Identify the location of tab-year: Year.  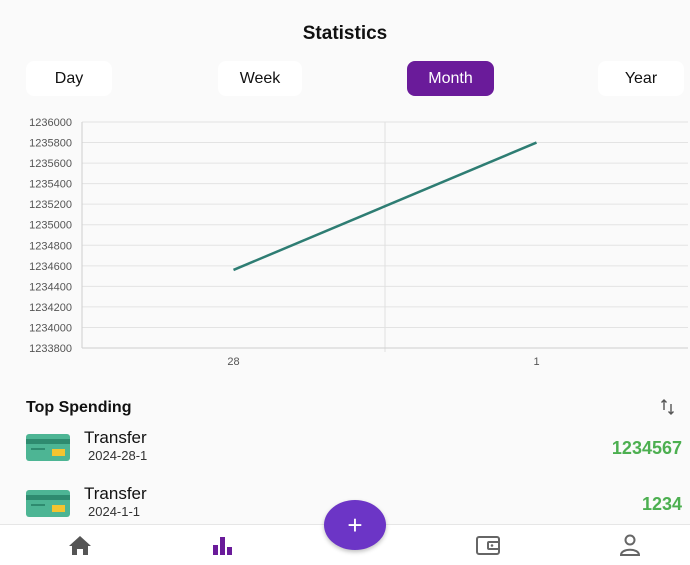
(641, 78).